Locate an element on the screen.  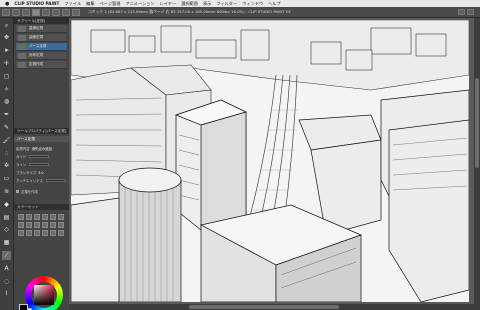
blend-tool-icon: ≋ is located at coordinates (6, 191).